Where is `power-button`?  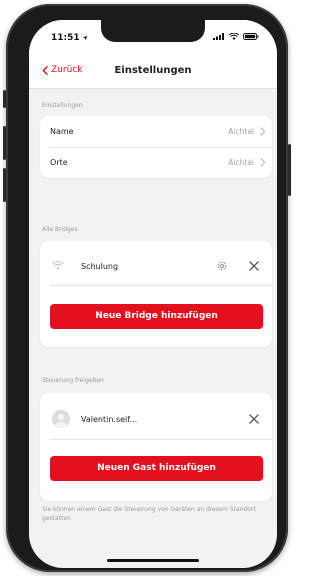 power-button is located at coordinates (289, 170).